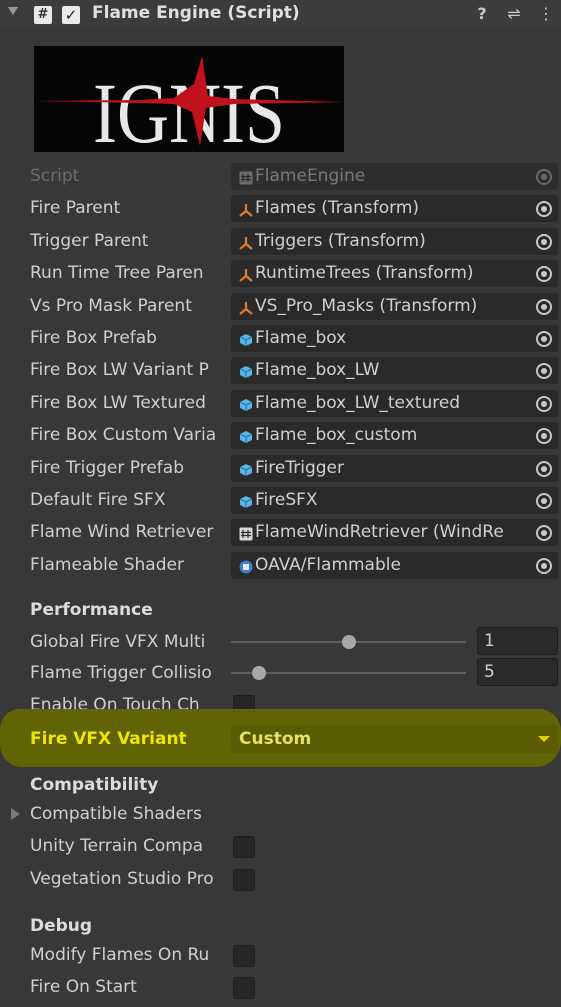 The image size is (561, 1007). I want to click on compatible-shaders-foldout-icon, so click(15, 814).